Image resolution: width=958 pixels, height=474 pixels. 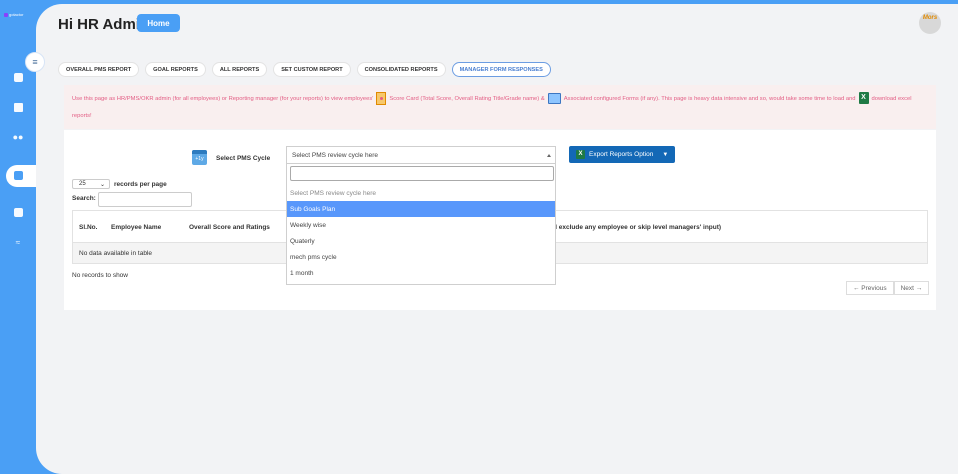 I want to click on tab-overall-pms-report: OVERALL PMS REPORT, so click(x=99, y=69).